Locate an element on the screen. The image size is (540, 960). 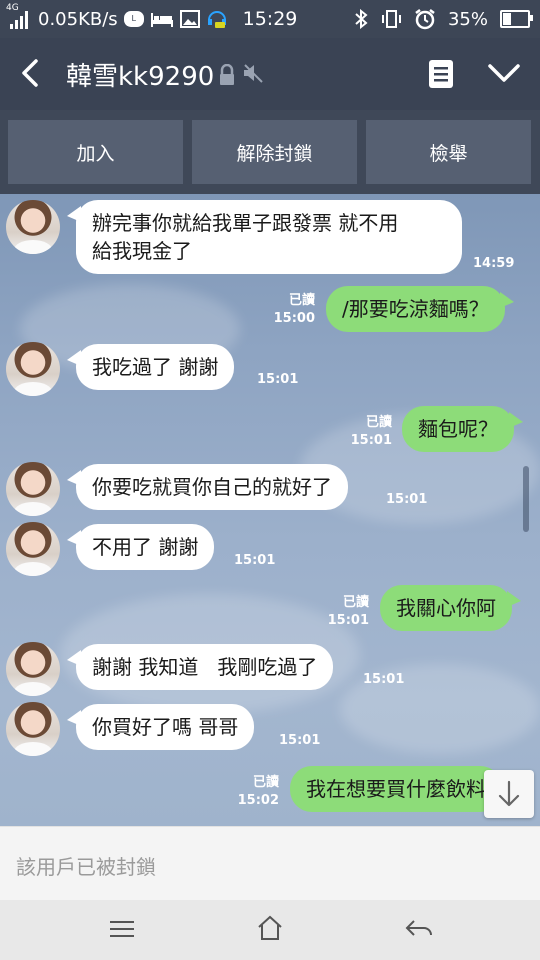
message-bubble-outgoing: 麵包呢？ is located at coordinates (462, 429).